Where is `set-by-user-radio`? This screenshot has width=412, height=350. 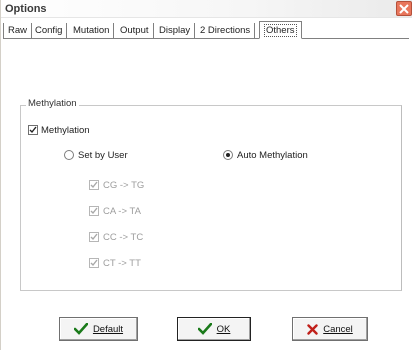
set-by-user-radio is located at coordinates (69, 155).